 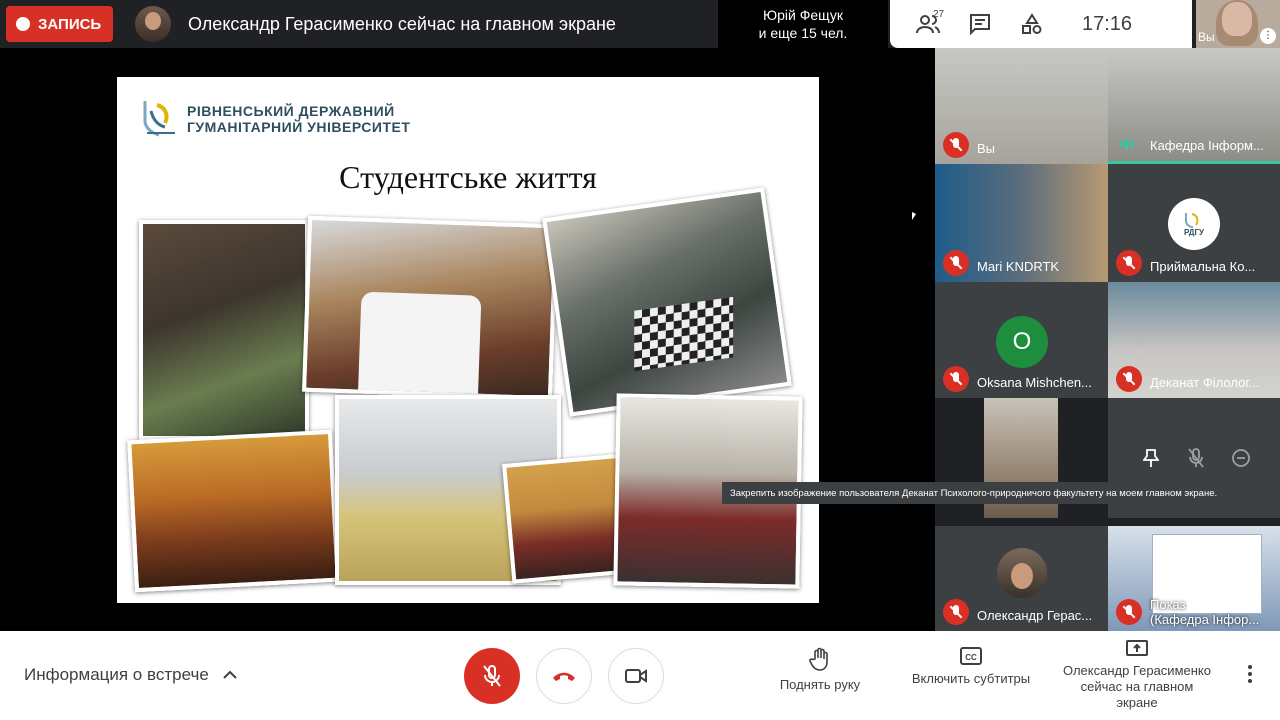 I want to click on self-preview: Вы ⋮, so click(x=1238, y=24).